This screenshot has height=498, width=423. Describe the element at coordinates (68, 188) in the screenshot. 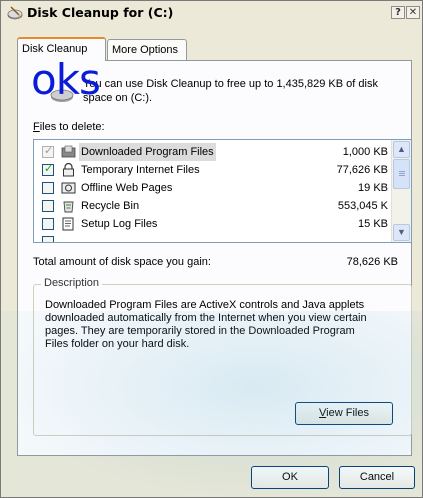

I see `offline-page-icon` at that location.